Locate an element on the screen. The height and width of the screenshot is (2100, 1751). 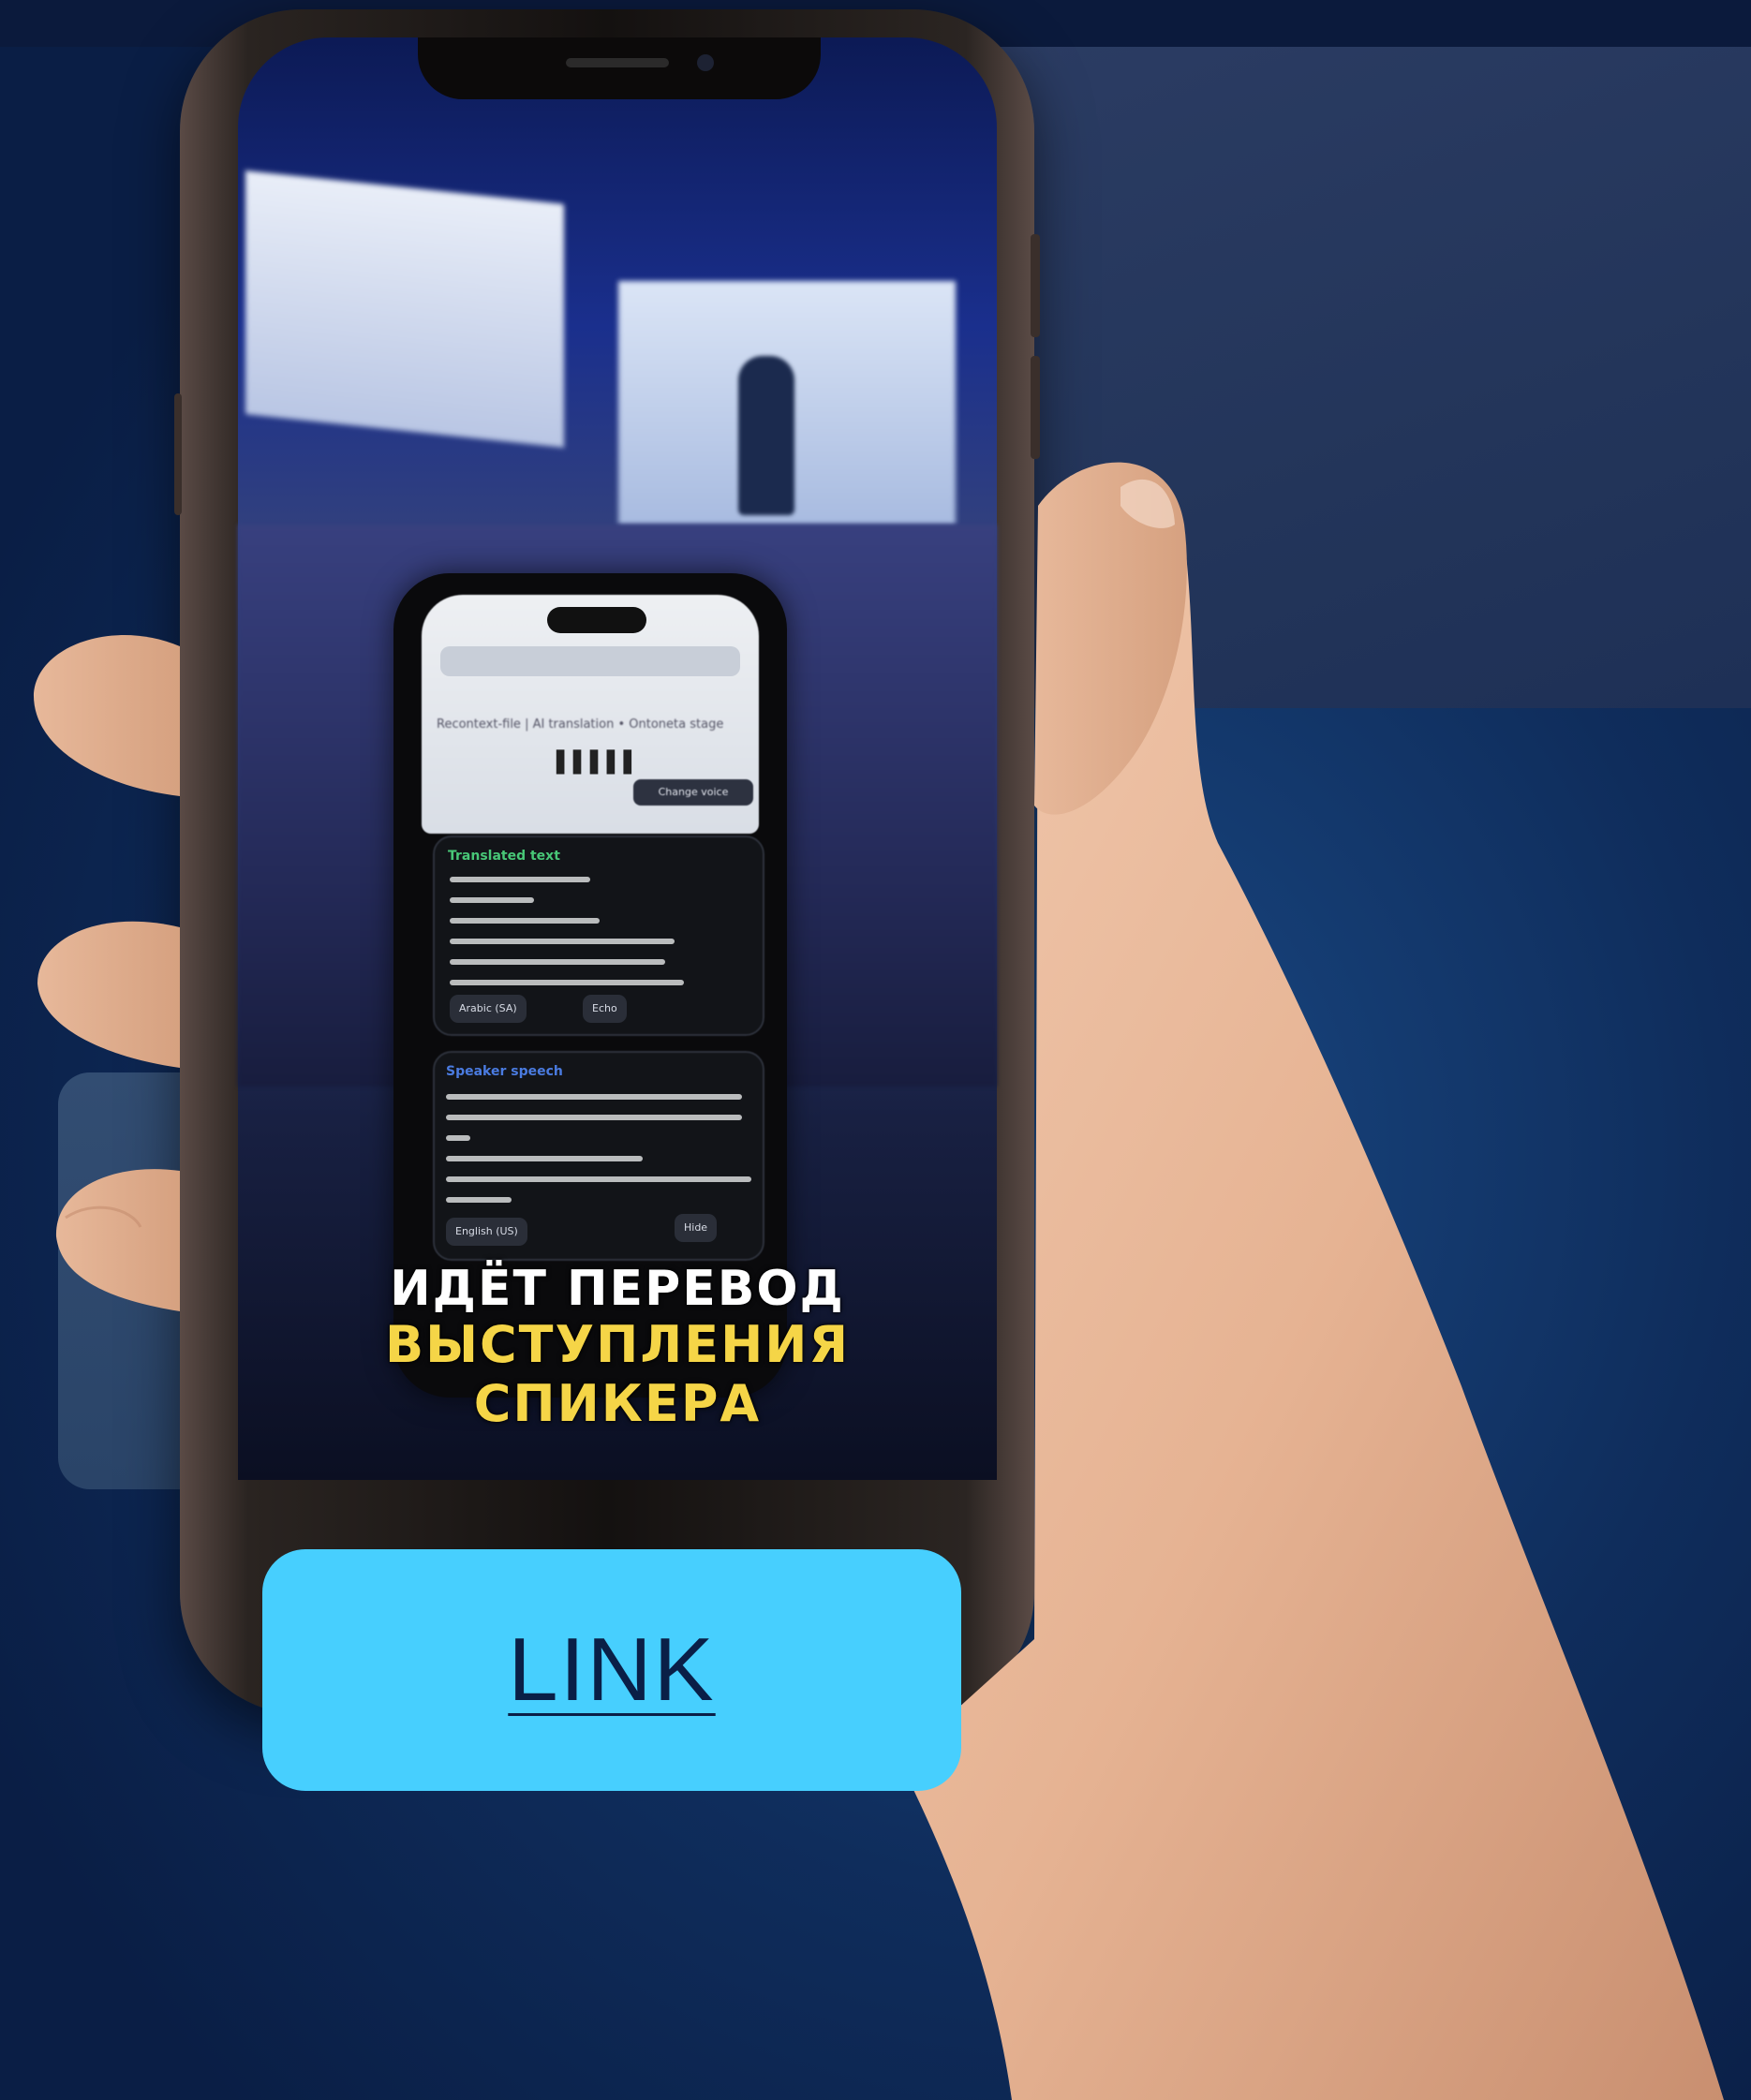
link-label: LINK is located at coordinates (611, 1671).